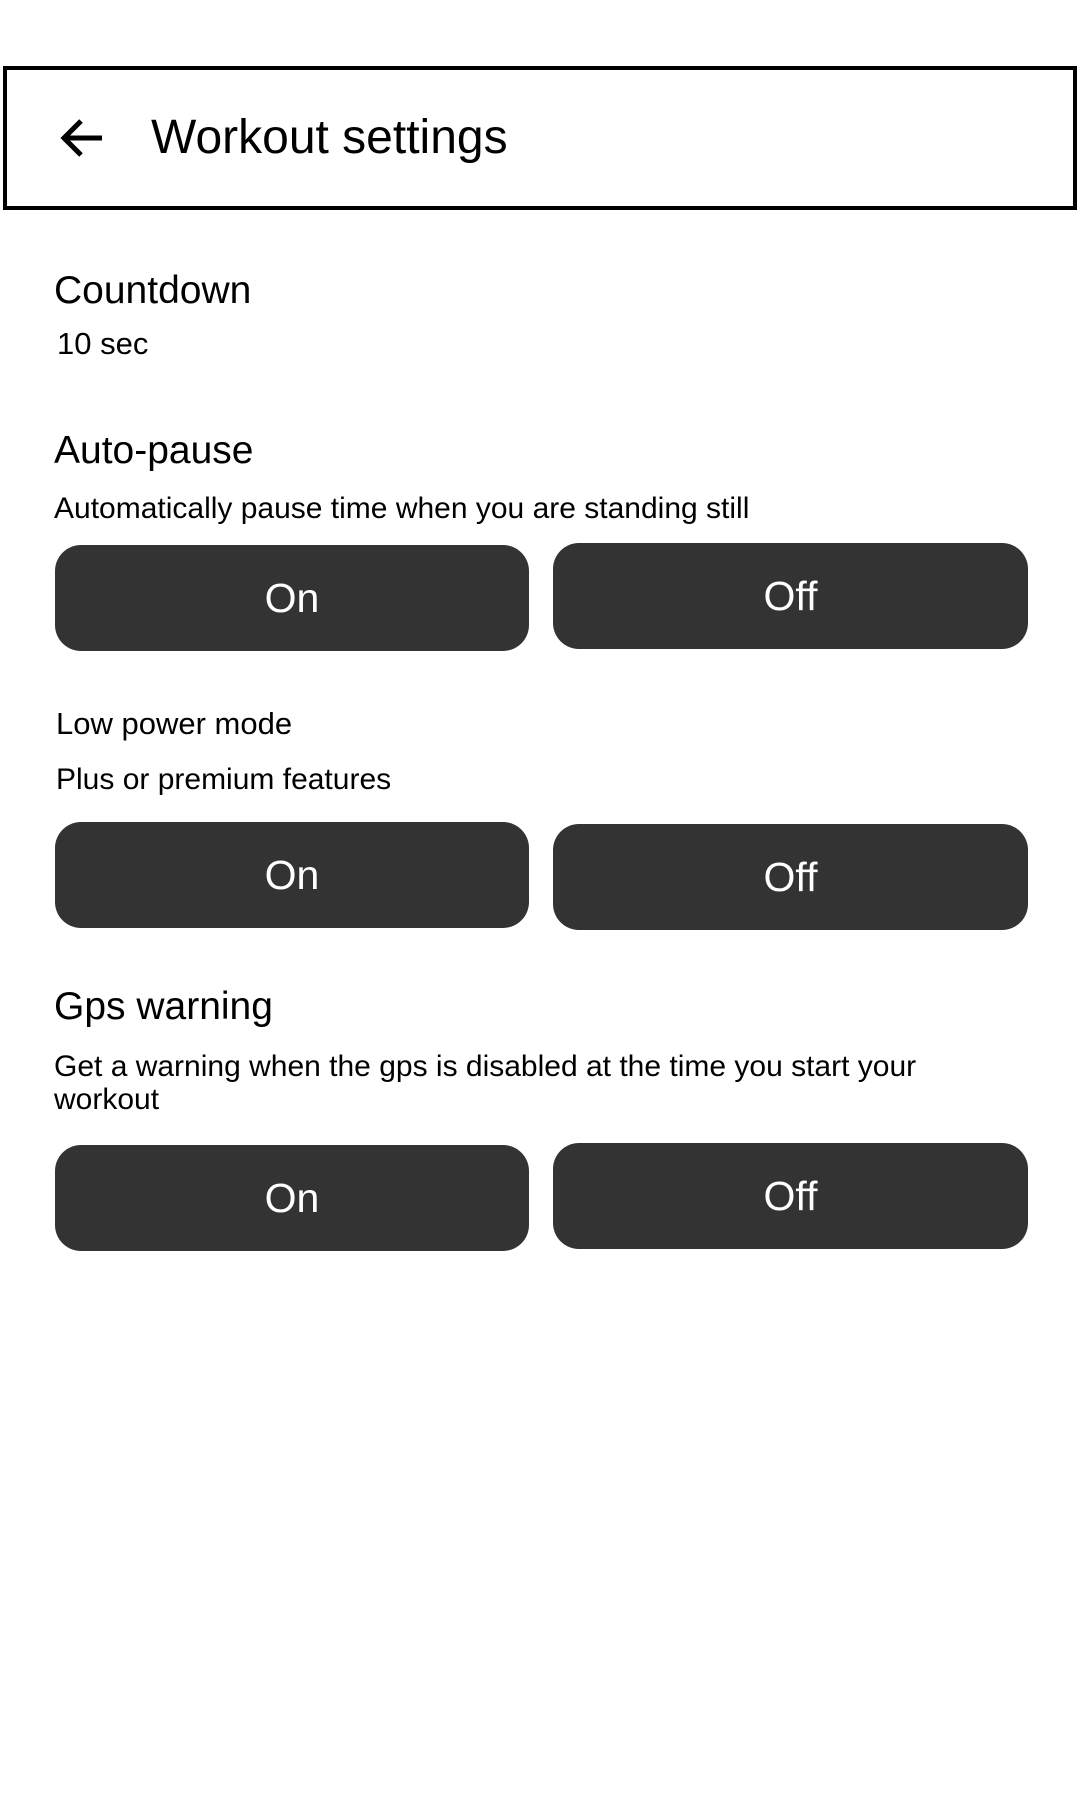  Describe the element at coordinates (790, 1196) in the screenshot. I see `gps-warning-off-button: Off` at that location.